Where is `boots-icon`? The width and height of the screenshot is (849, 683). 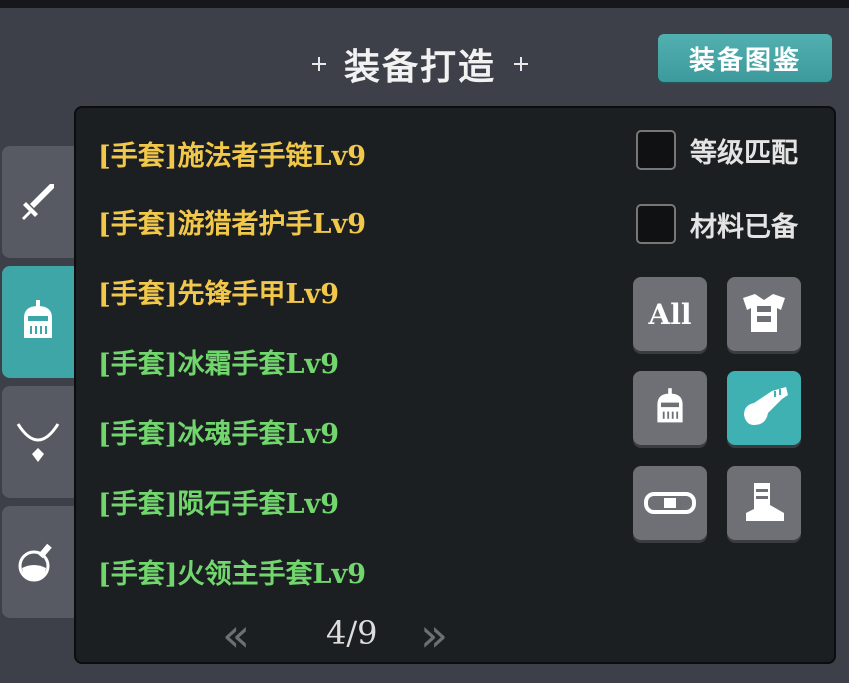
boots-icon is located at coordinates (765, 502).